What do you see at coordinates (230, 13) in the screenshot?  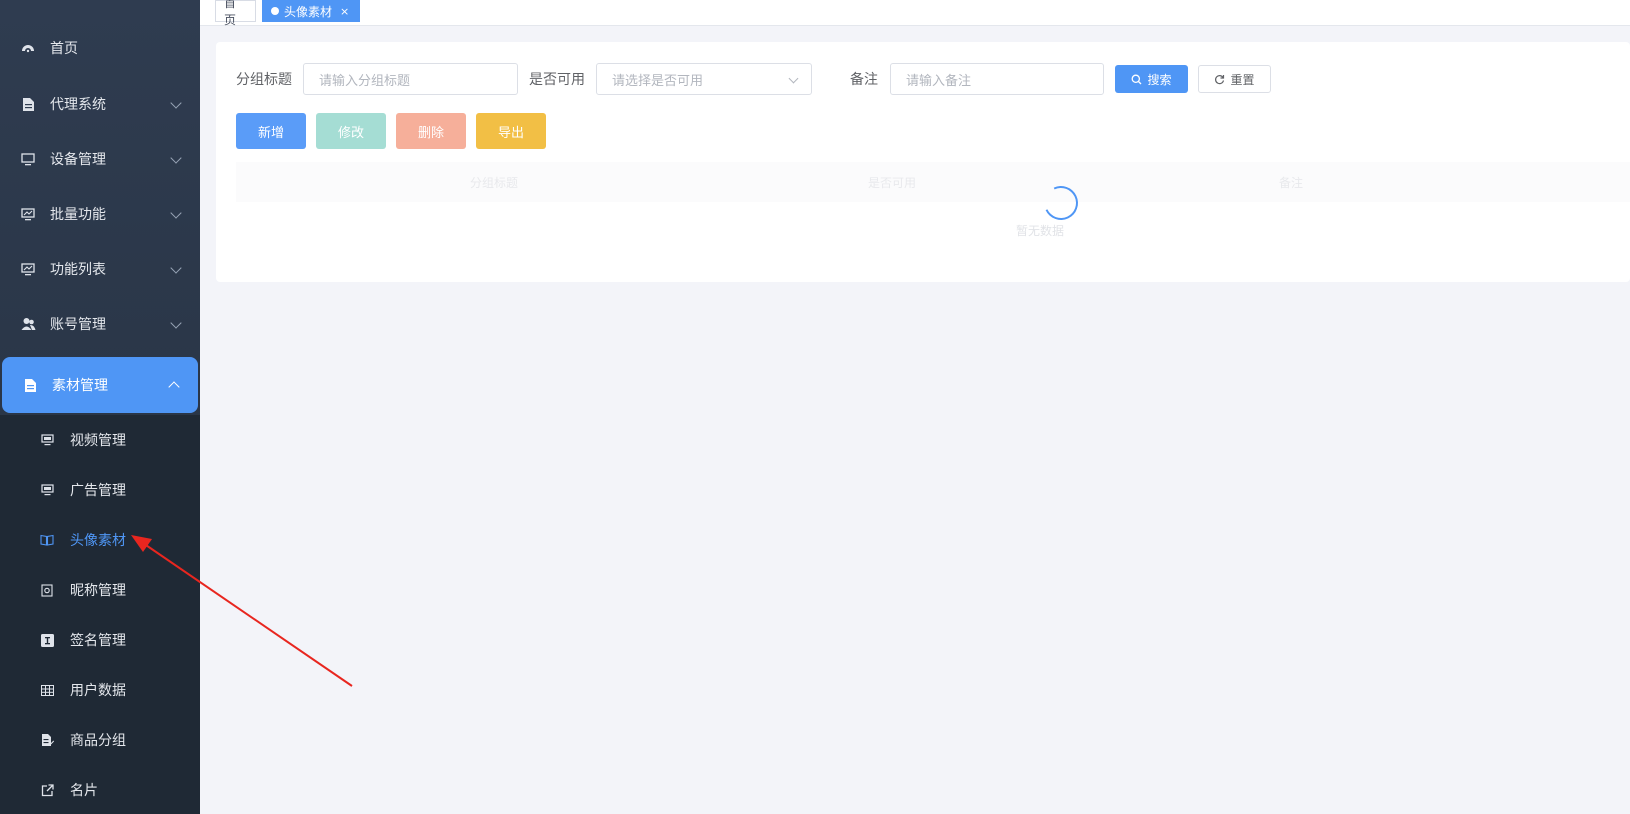 I see `tab-label: 首页` at bounding box center [230, 13].